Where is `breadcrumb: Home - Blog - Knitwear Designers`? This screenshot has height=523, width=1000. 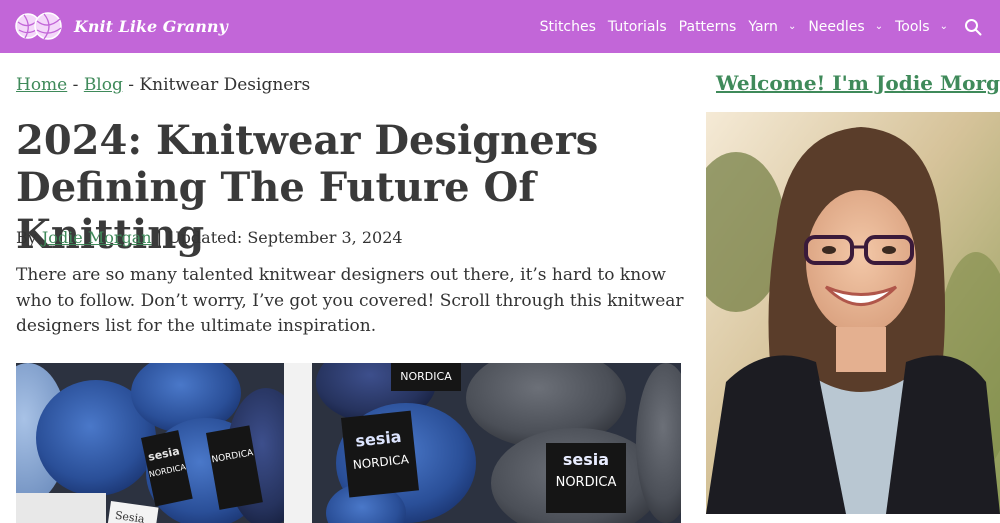
breadcrumb: Home - Blog - Knitwear Designers is located at coordinates (163, 85).